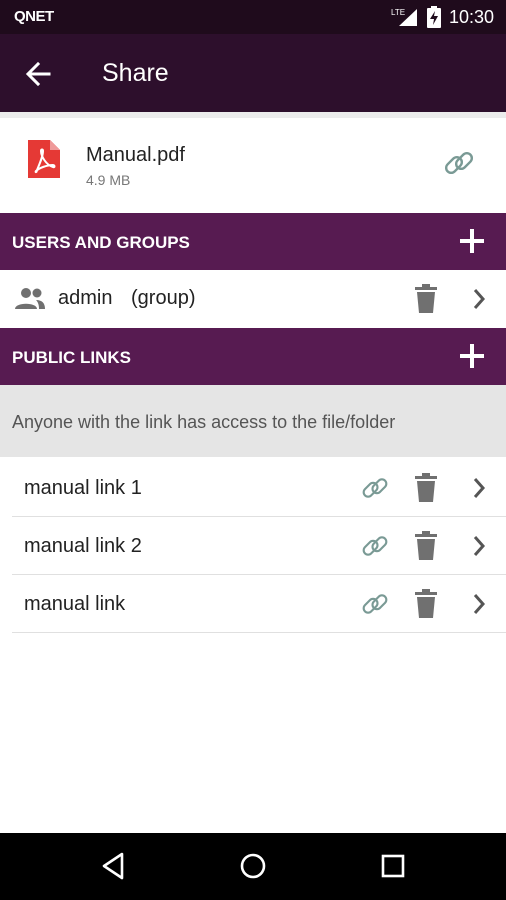 The width and height of the screenshot is (506, 900). I want to click on users-groups-title: USERS AND GROUPS, so click(101, 242).